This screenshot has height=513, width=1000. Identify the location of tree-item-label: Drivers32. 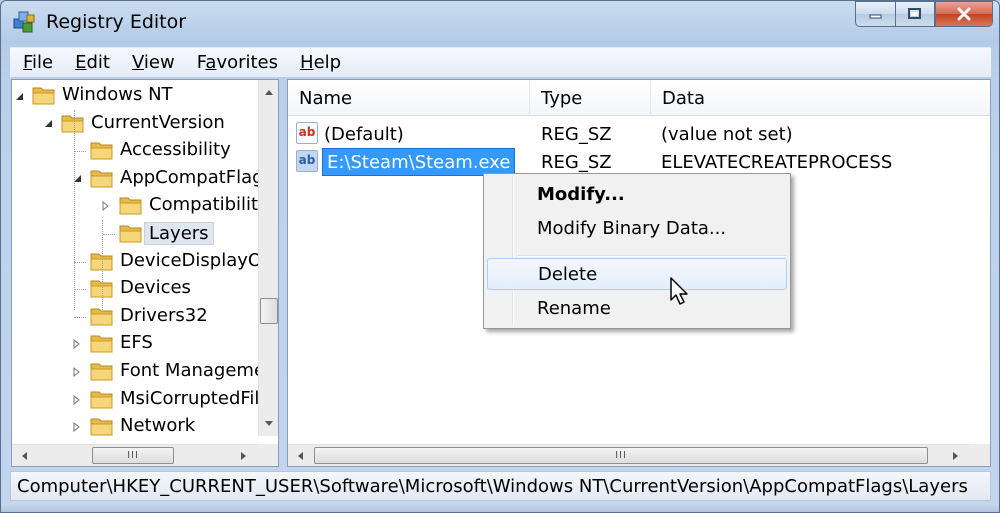
(164, 315).